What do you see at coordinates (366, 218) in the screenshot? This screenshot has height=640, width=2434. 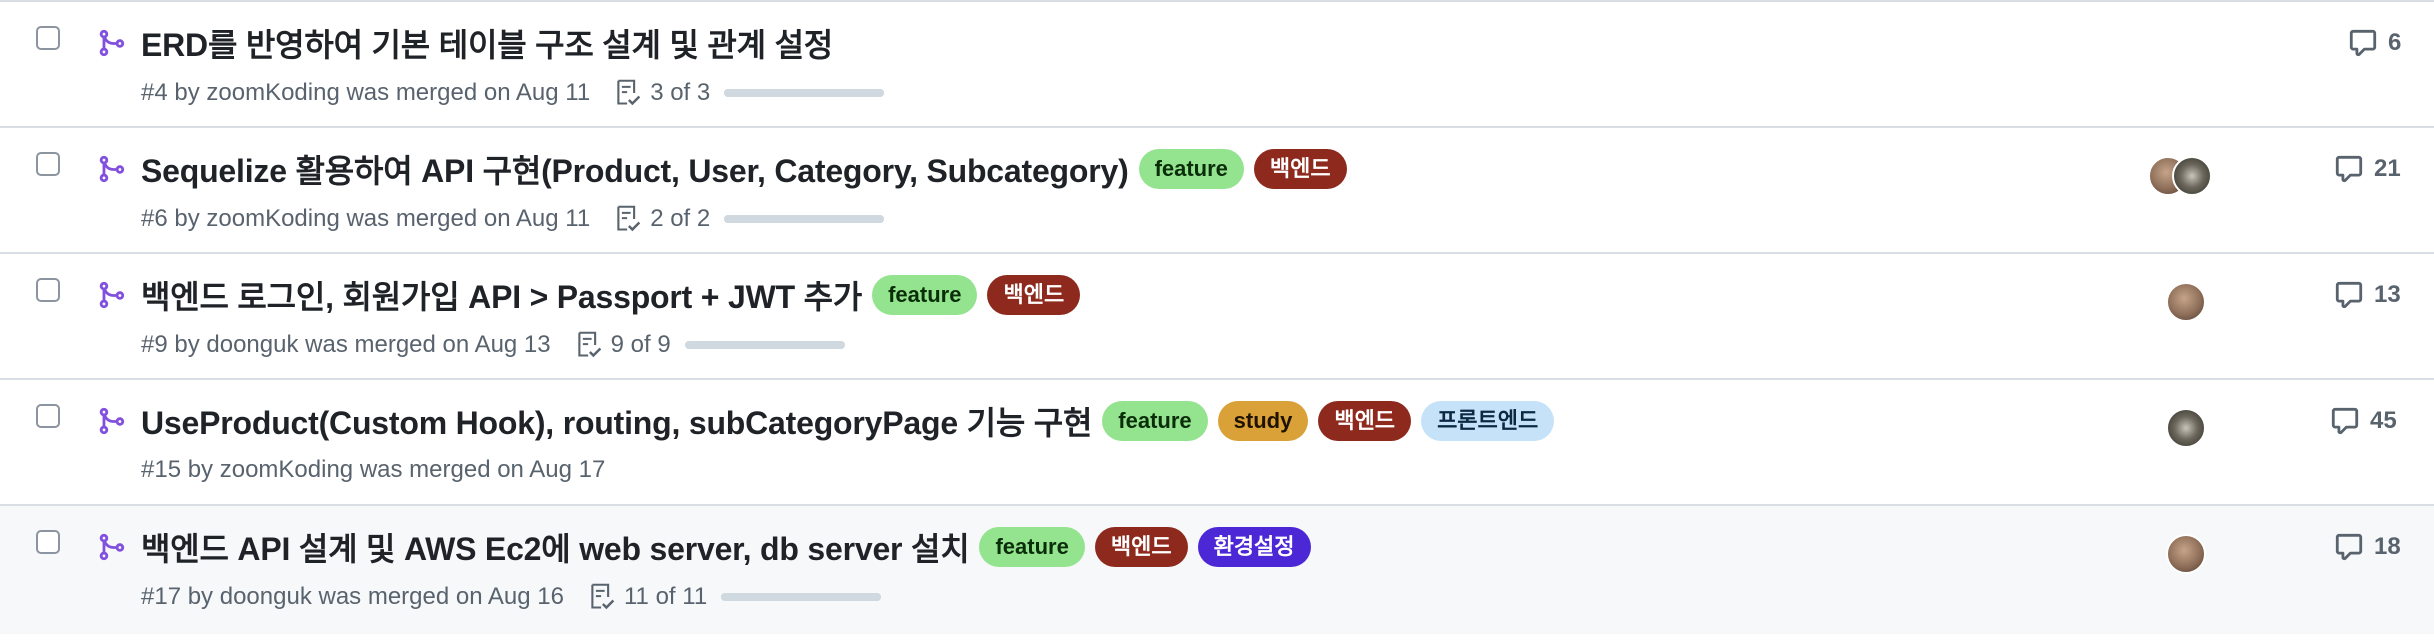 I see `pr-meta-text: #6 by zoomKoding was merged on Aug 11` at bounding box center [366, 218].